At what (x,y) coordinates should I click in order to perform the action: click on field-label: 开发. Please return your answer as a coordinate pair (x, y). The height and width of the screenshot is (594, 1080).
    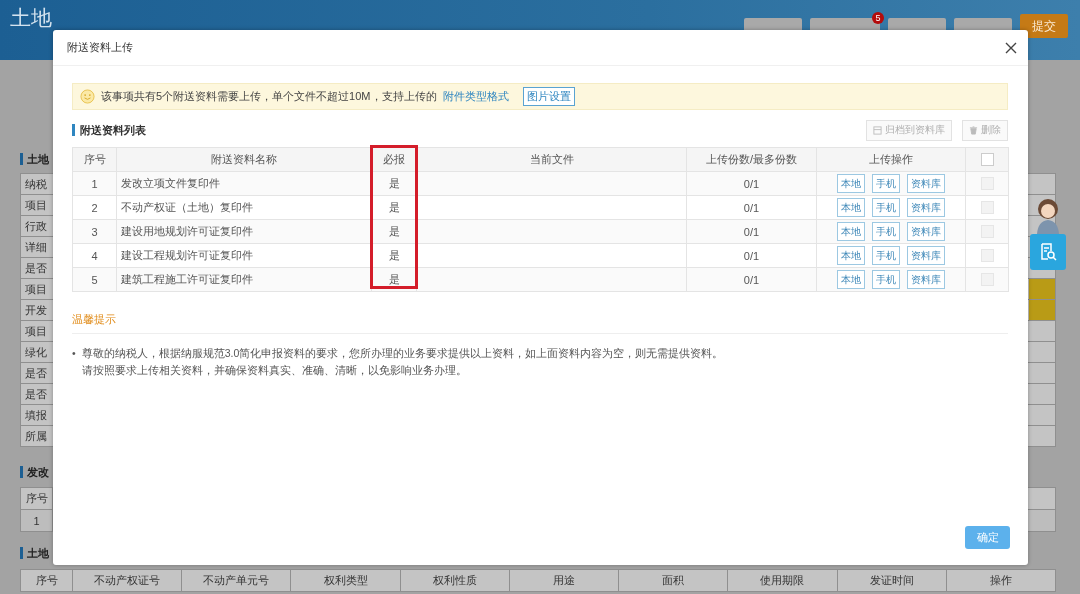
    Looking at the image, I should click on (35, 310).